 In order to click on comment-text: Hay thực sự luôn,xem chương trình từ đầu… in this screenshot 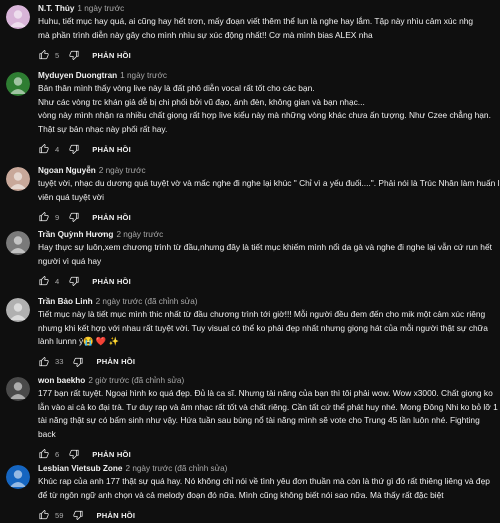, I will do `click(265, 254)`.